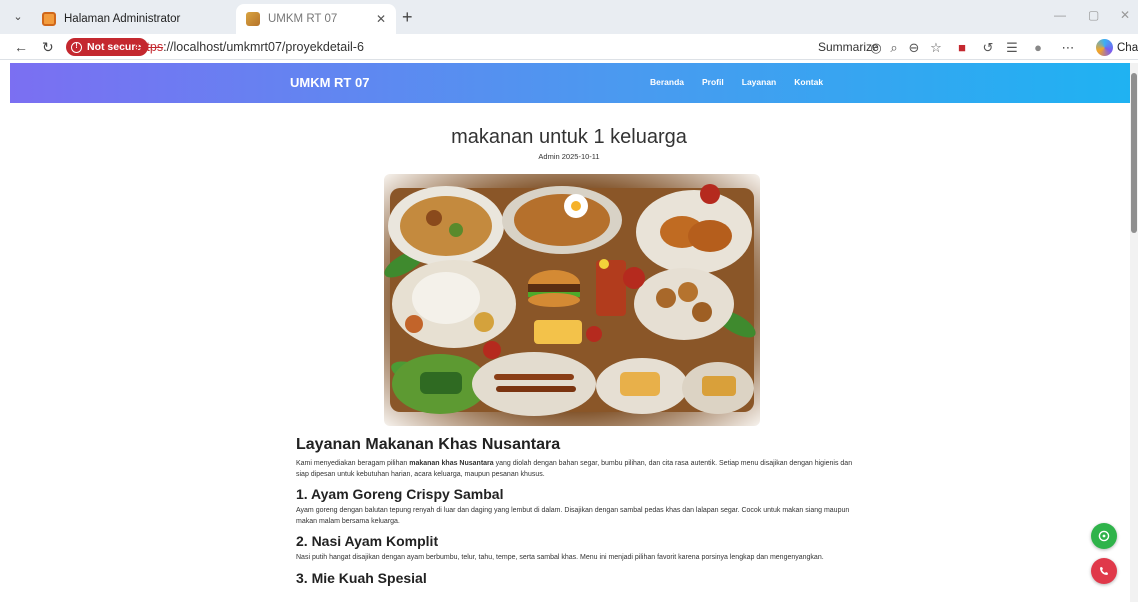 The width and height of the screenshot is (1138, 602). Describe the element at coordinates (114, 47) in the screenshot. I see `not-secure-label: Not secure` at that location.